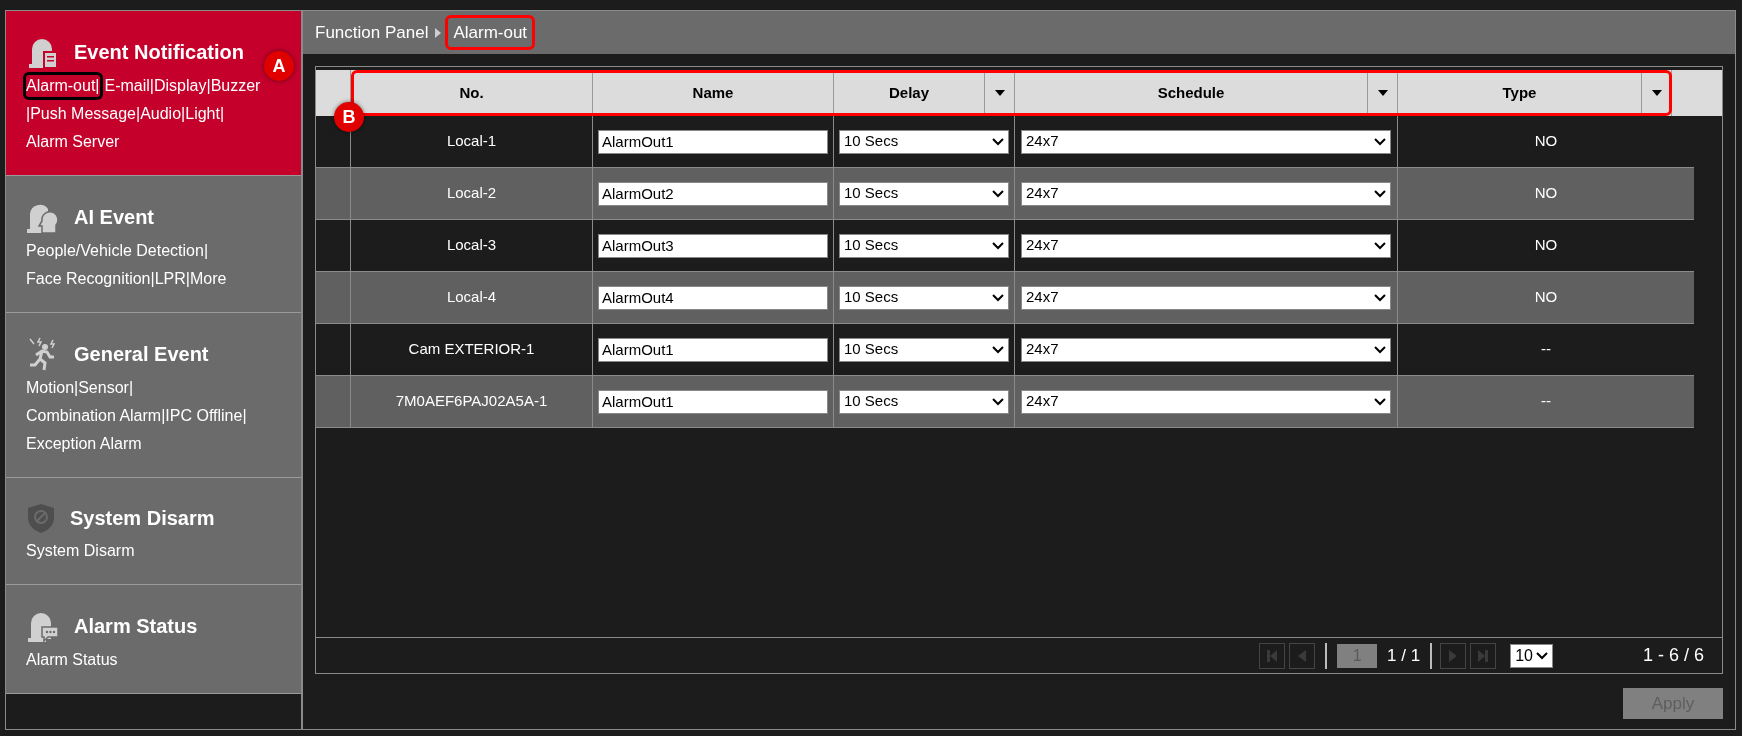 This screenshot has height=736, width=1742. I want to click on column-header: Delay, so click(909, 93).